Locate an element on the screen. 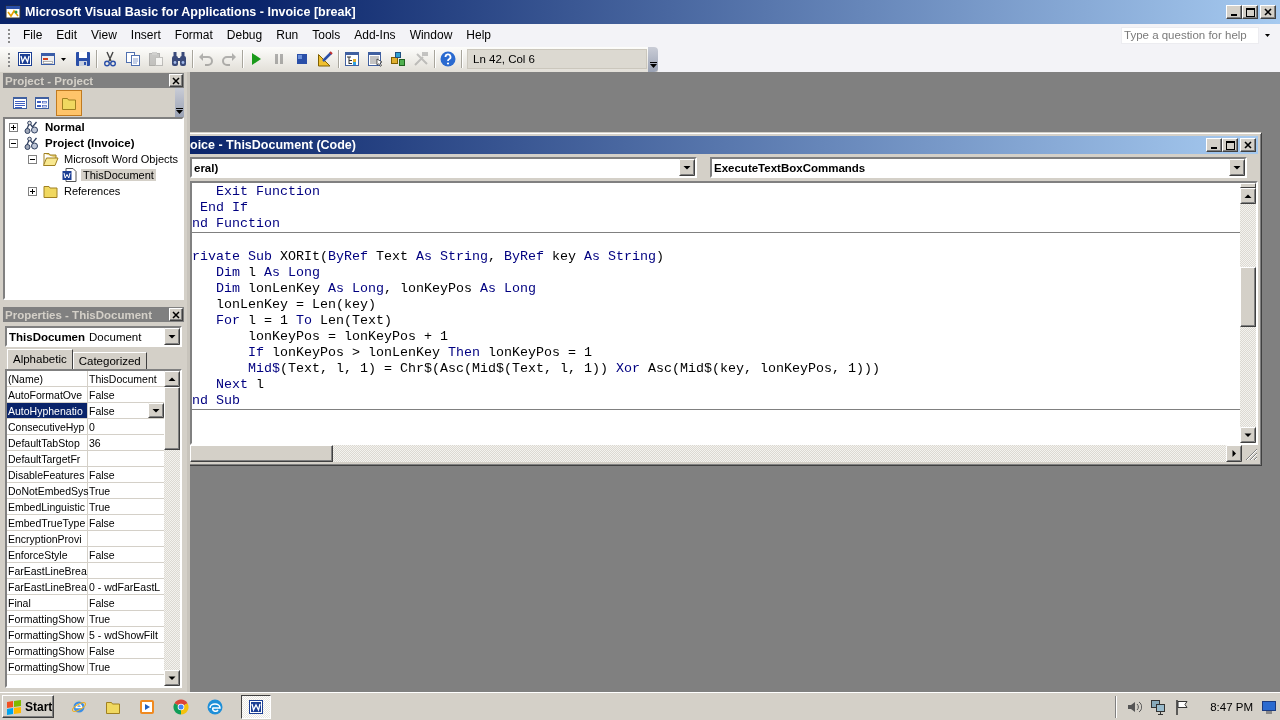 The image size is (1280, 720). horizontal-scrollbar is located at coordinates (708, 453).